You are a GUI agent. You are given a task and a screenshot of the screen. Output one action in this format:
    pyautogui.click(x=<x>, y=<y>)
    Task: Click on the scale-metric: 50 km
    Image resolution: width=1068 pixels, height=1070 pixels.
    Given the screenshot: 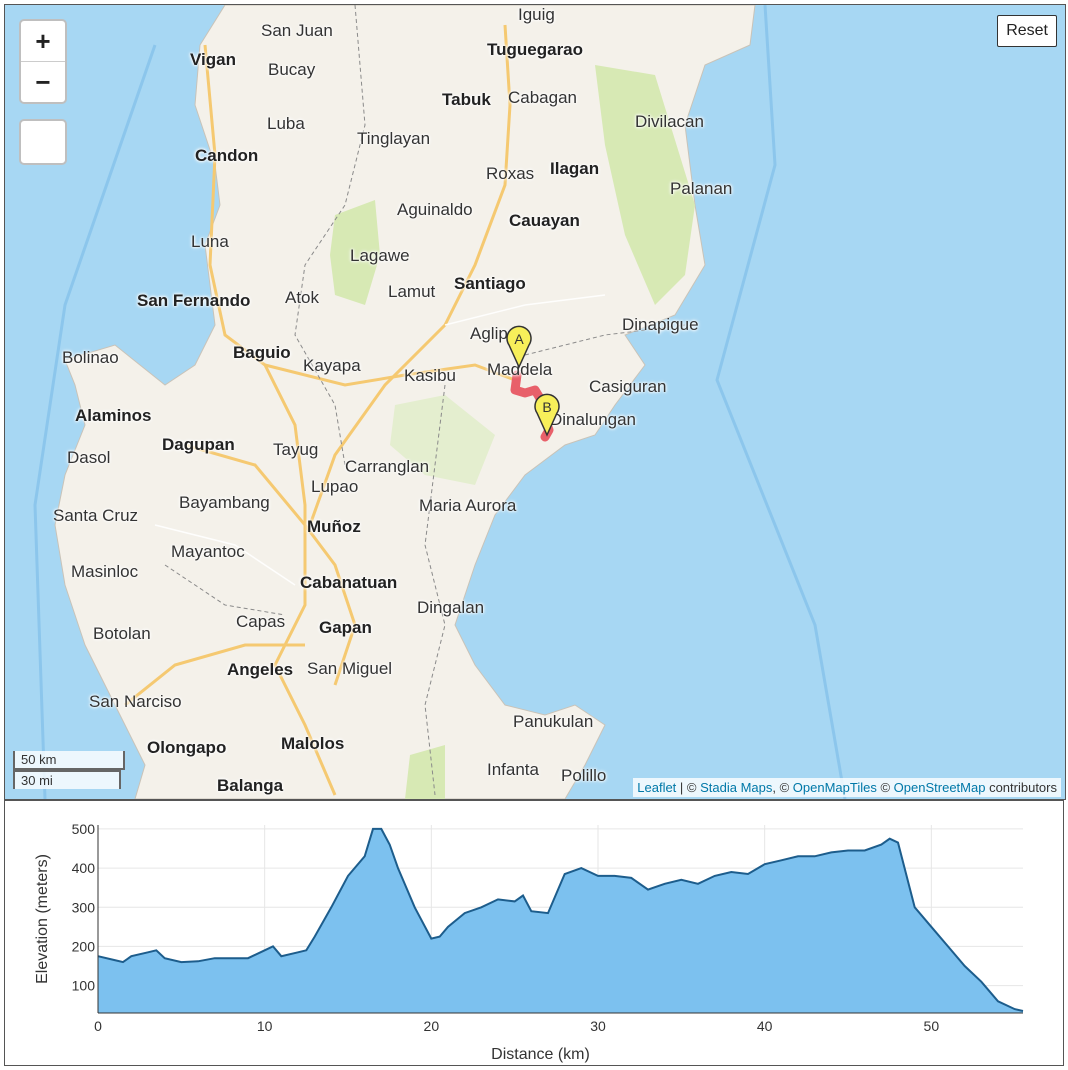 What is the action you would take?
    pyautogui.click(x=69, y=760)
    